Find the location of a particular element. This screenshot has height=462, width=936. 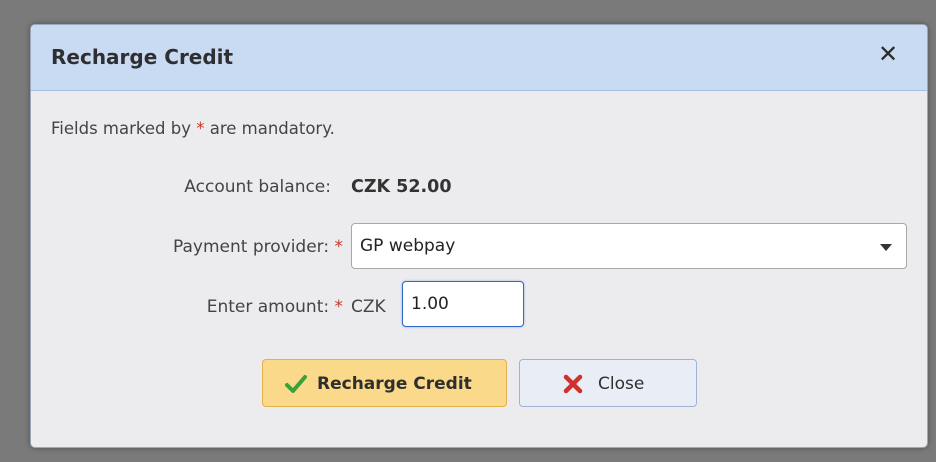

recharge-credit-button: Recharge Credit is located at coordinates (384, 383).